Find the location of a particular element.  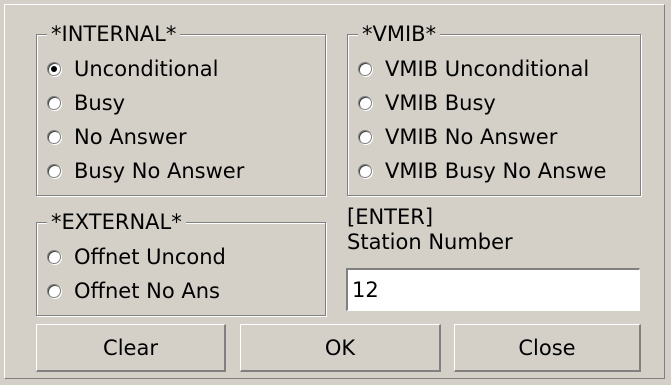

radio-label: VMIB Busy is located at coordinates (440, 103).